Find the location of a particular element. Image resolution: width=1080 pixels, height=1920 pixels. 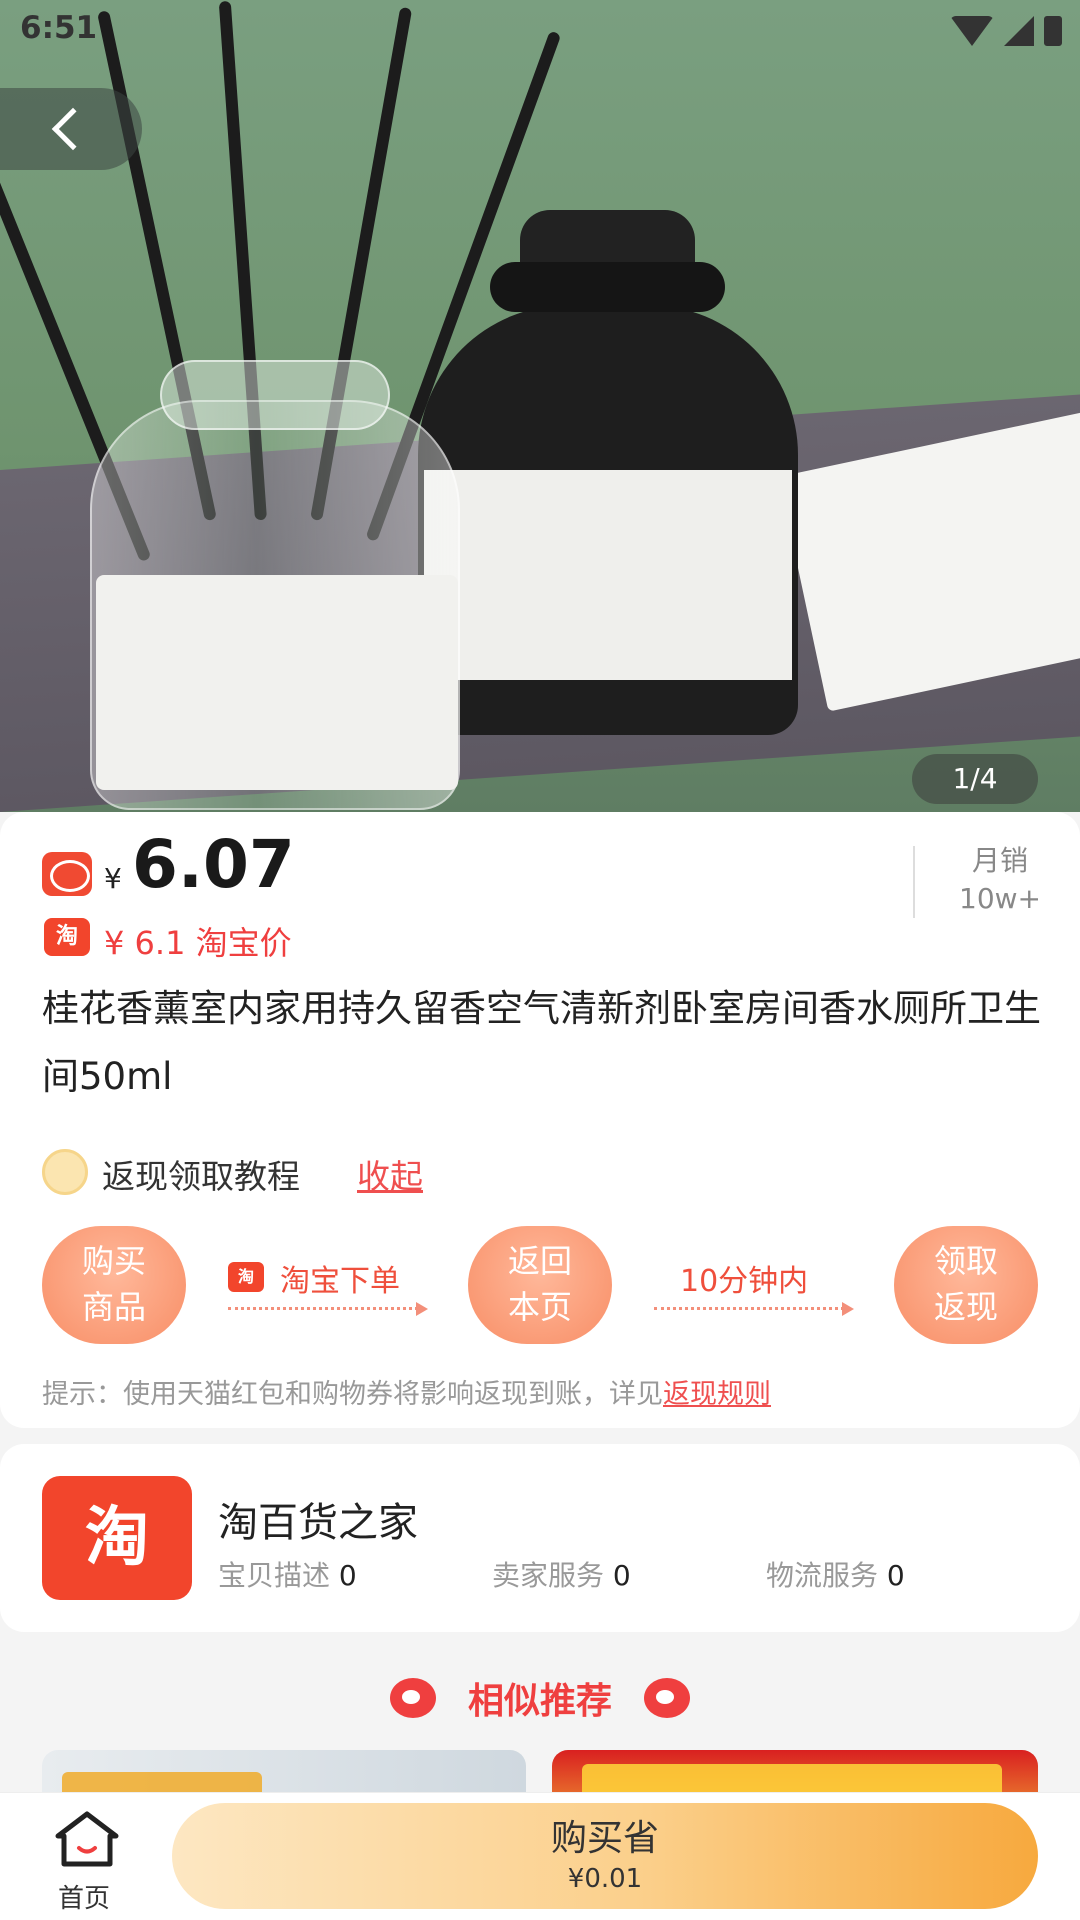

cashback-tip: 提示：使用天猫红包和购物券将影响返现到账，详见返现规则 is located at coordinates (406, 1391).